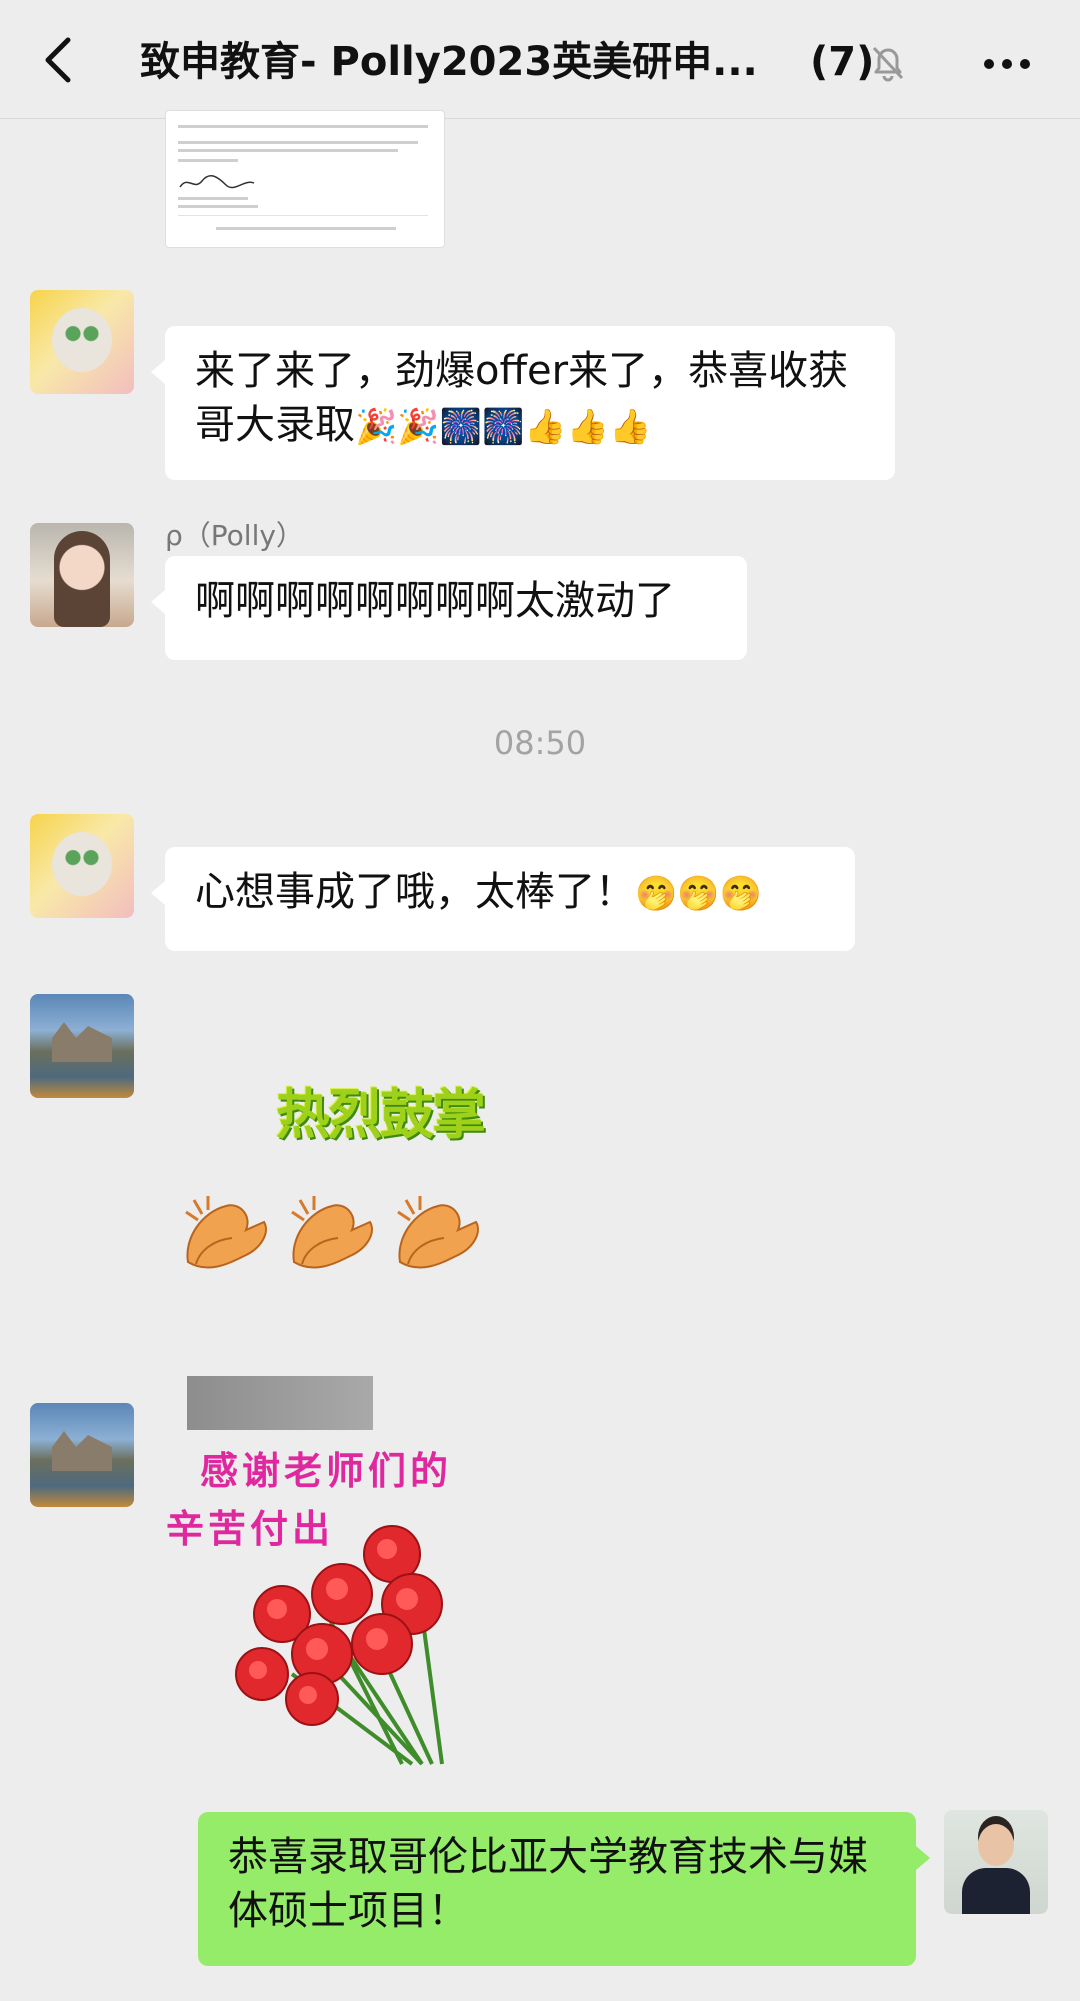  I want to click on chat-header: 致申教育- Polly2023英美研申... (7), so click(540, 59).